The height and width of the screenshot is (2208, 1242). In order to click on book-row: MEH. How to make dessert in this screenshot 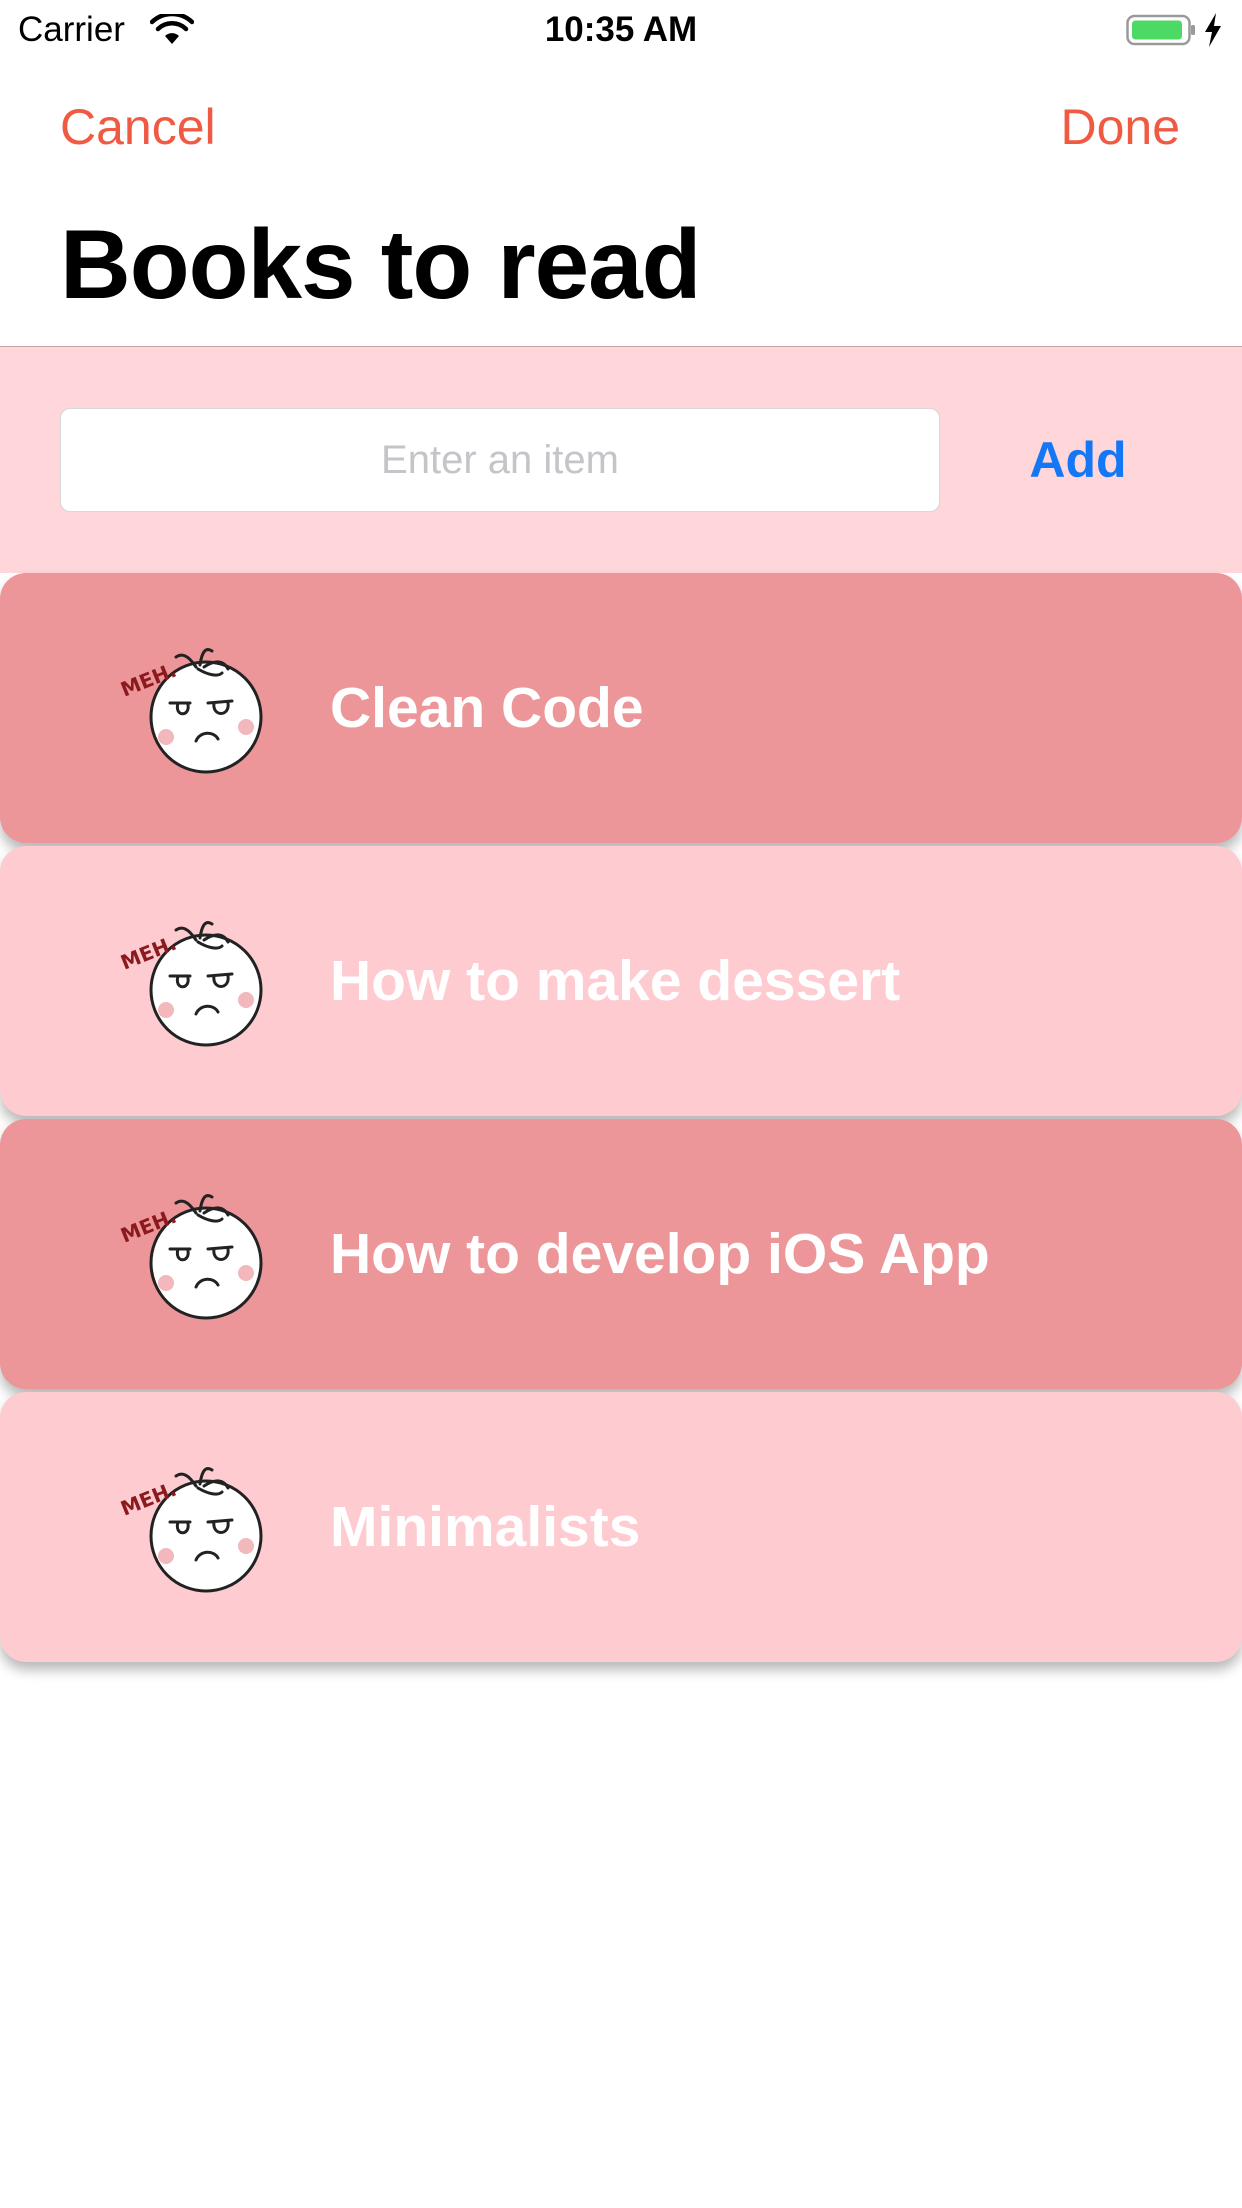, I will do `click(621, 981)`.